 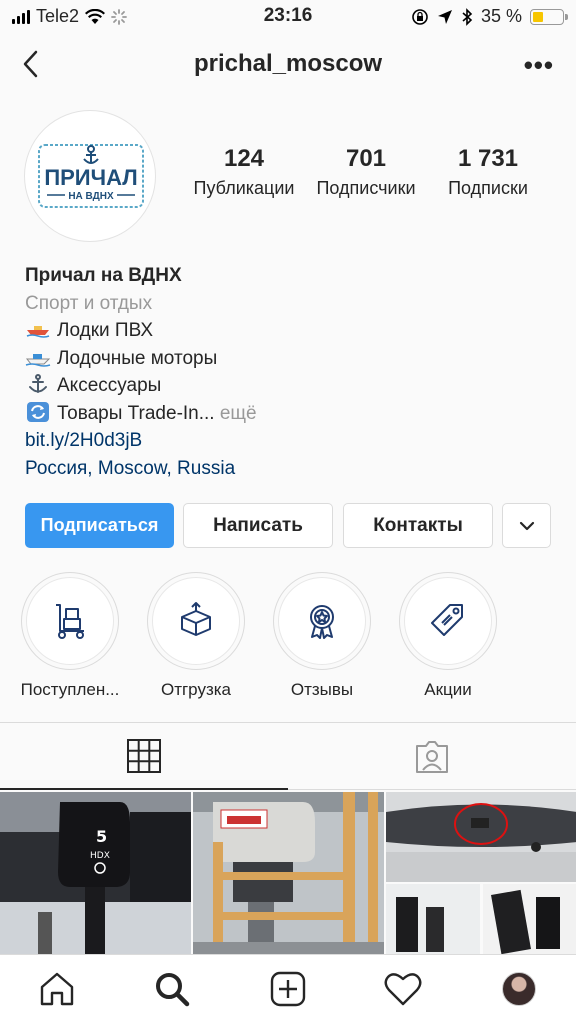 I want to click on stat-followers-count: 701, so click(x=366, y=158).